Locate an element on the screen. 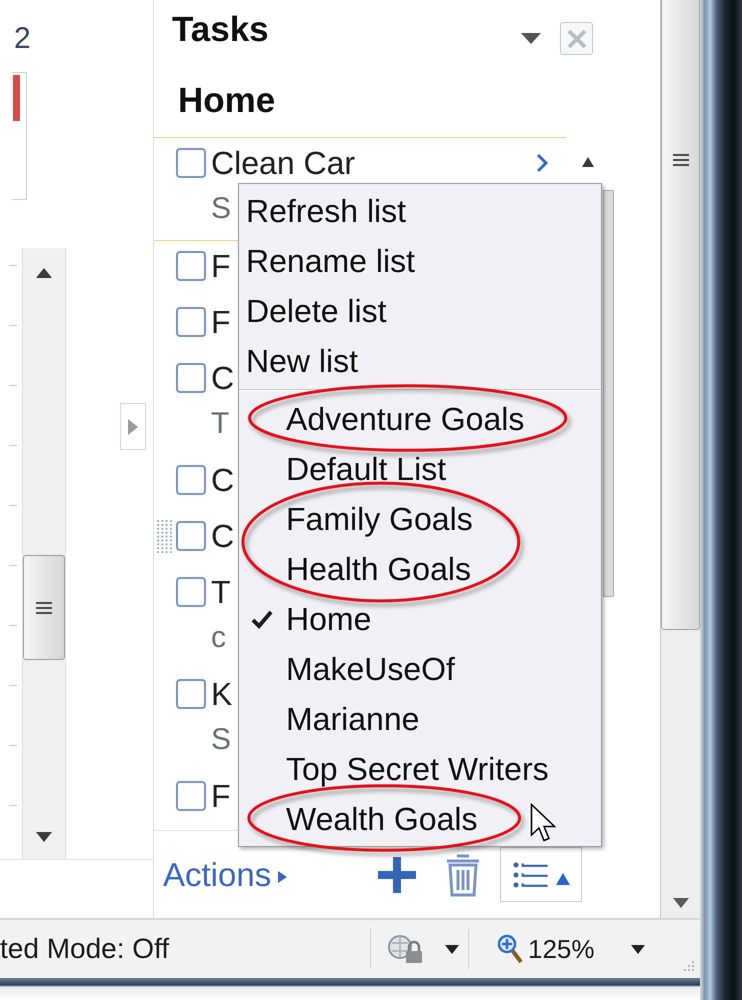 The width and height of the screenshot is (742, 1000). panel-title: Tasks is located at coordinates (220, 30).